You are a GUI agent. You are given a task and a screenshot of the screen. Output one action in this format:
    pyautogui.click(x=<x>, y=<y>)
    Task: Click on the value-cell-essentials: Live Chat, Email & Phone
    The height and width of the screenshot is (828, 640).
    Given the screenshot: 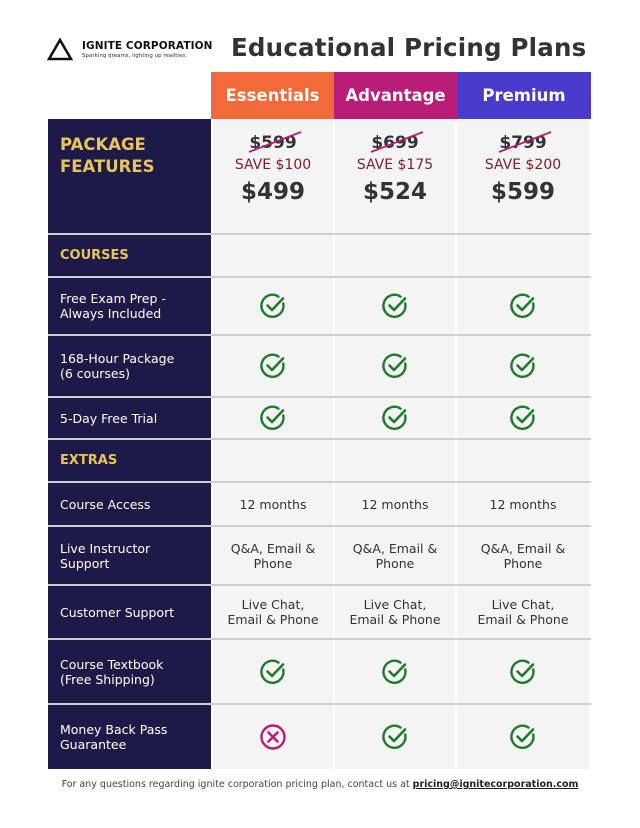 What is the action you would take?
    pyautogui.click(x=272, y=612)
    